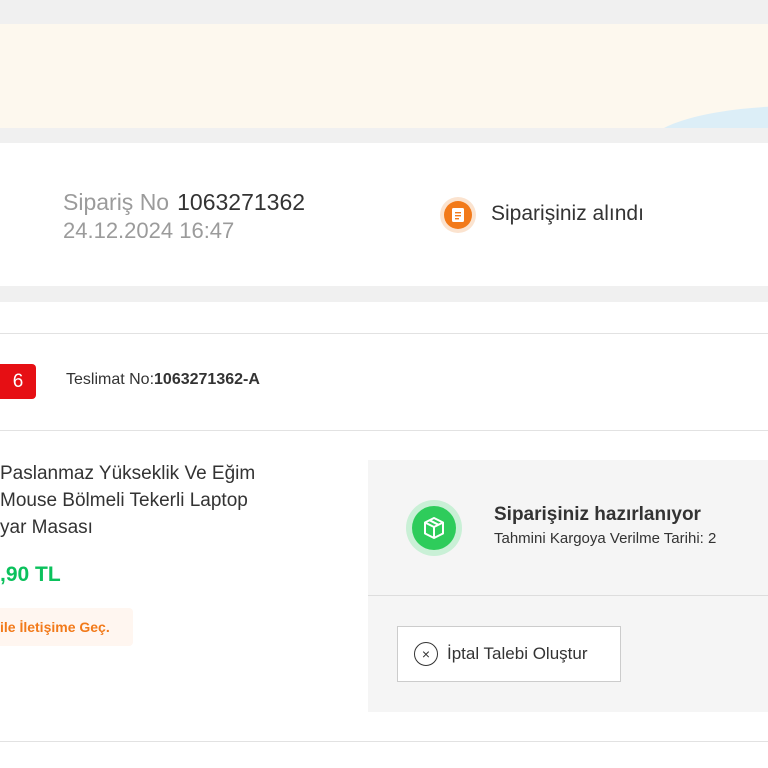 This screenshot has width=768, height=768. I want to click on product-price: ,90 TL, so click(30, 574).